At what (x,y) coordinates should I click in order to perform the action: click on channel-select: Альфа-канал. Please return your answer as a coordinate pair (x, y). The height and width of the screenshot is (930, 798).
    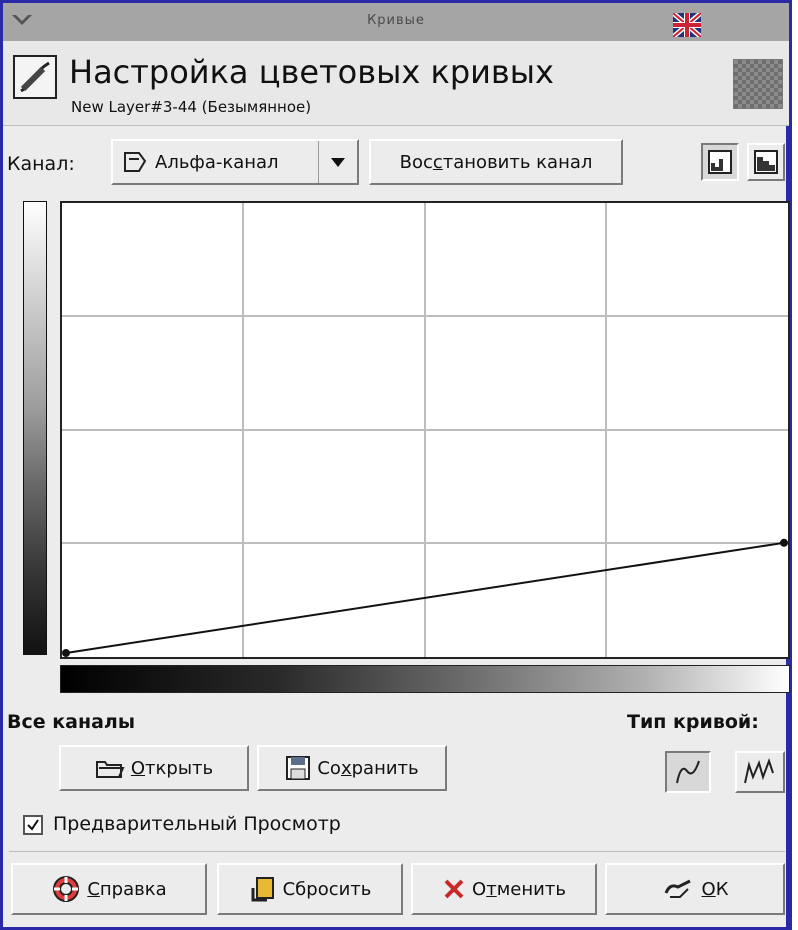
    Looking at the image, I should click on (235, 162).